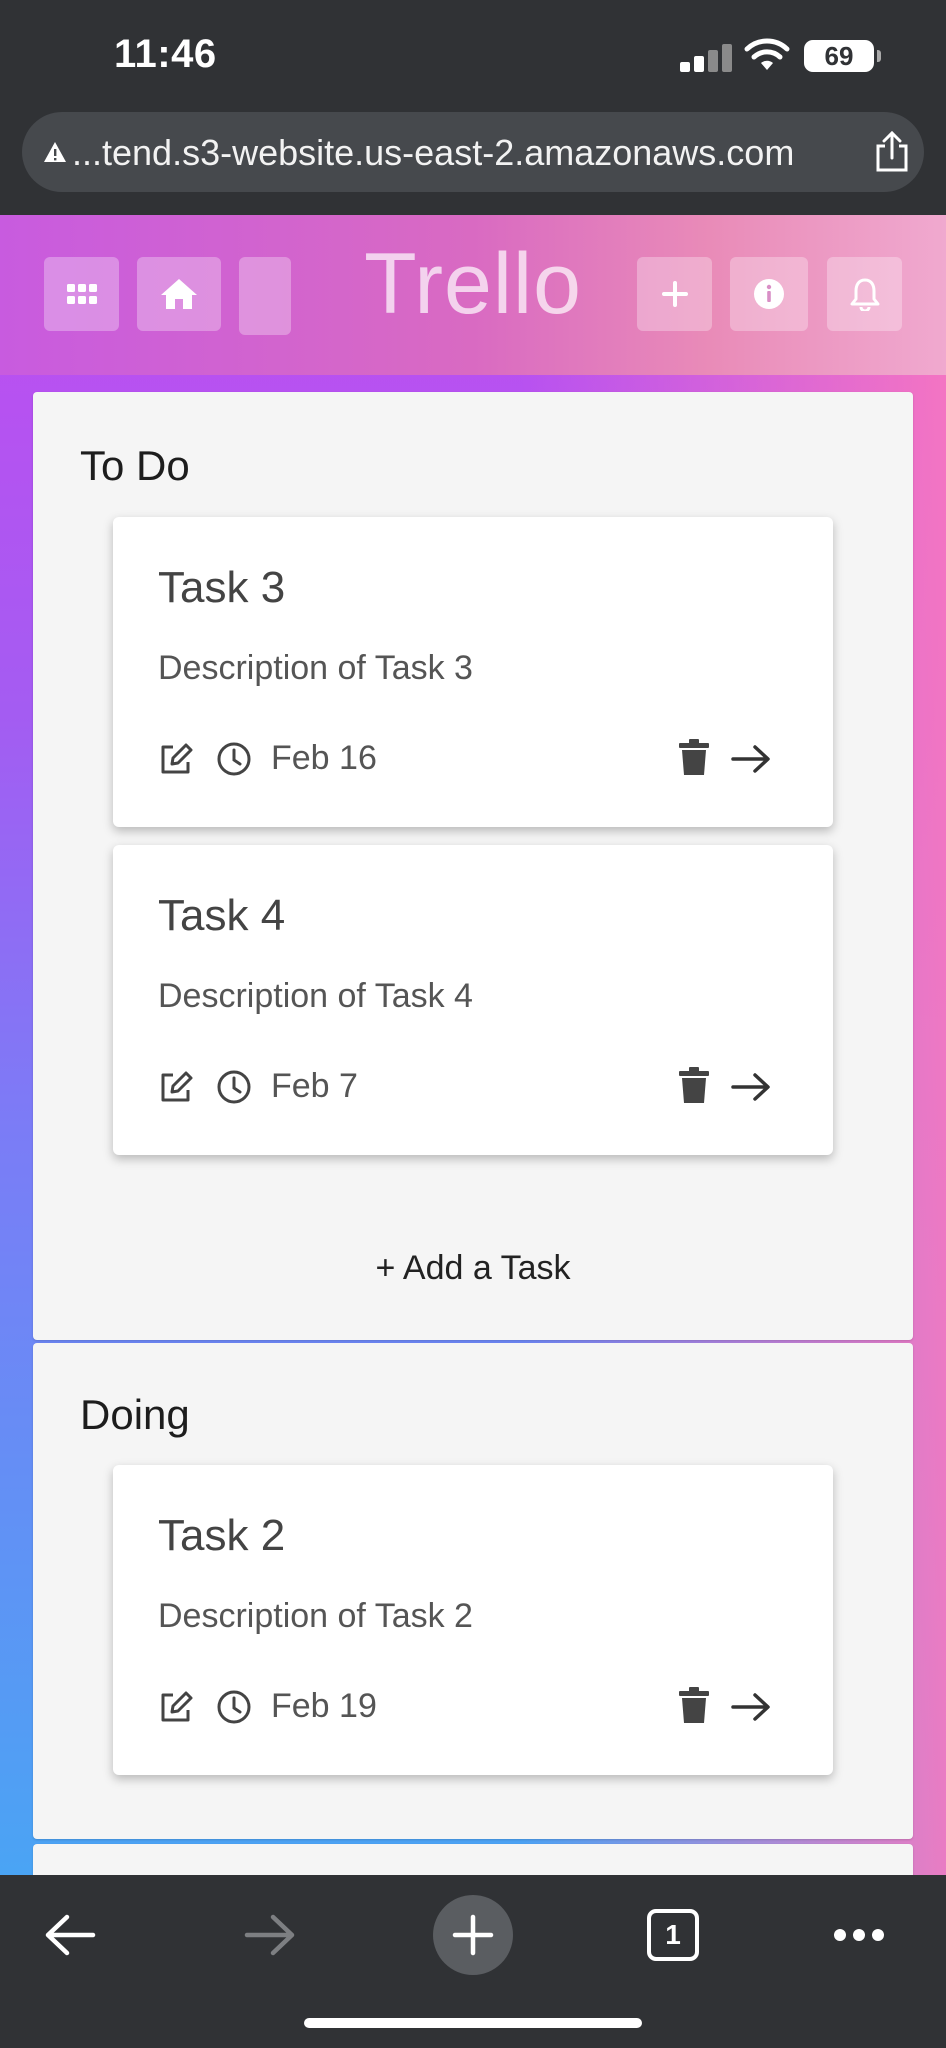  Describe the element at coordinates (892, 152) in the screenshot. I see `share-icon` at that location.